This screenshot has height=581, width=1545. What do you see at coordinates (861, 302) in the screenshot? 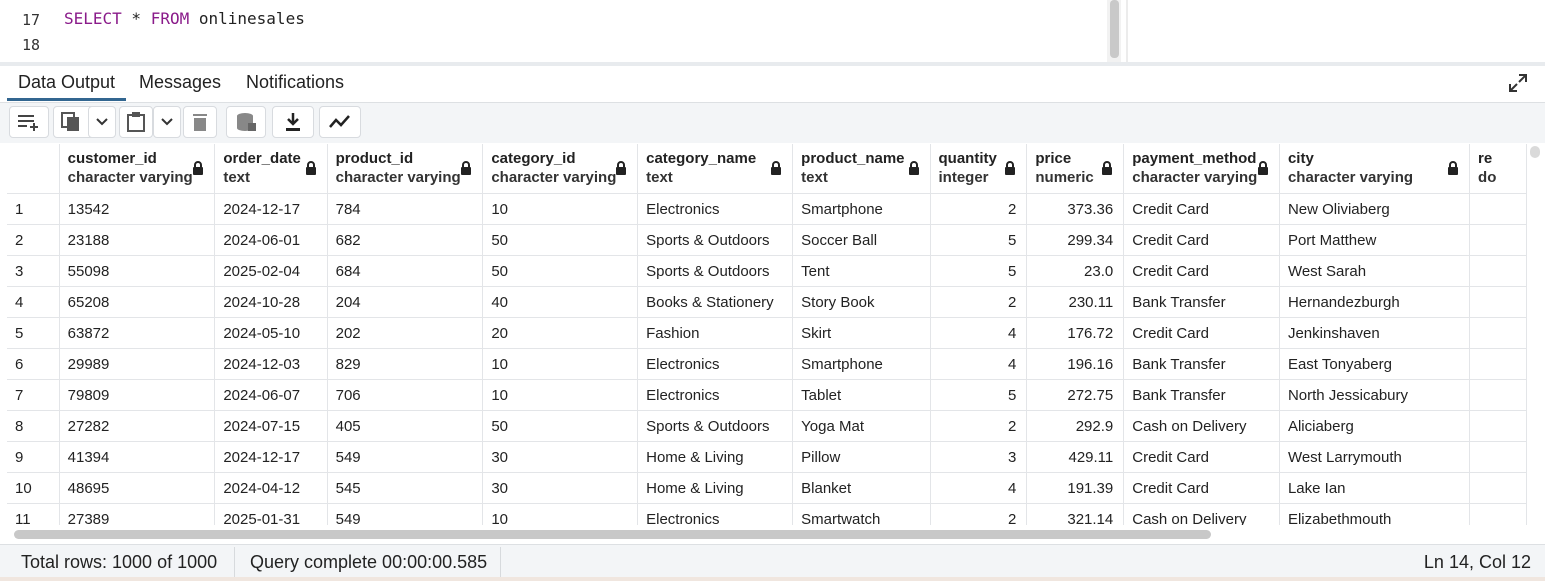
I see `cell-product_name: Story Book` at bounding box center [861, 302].